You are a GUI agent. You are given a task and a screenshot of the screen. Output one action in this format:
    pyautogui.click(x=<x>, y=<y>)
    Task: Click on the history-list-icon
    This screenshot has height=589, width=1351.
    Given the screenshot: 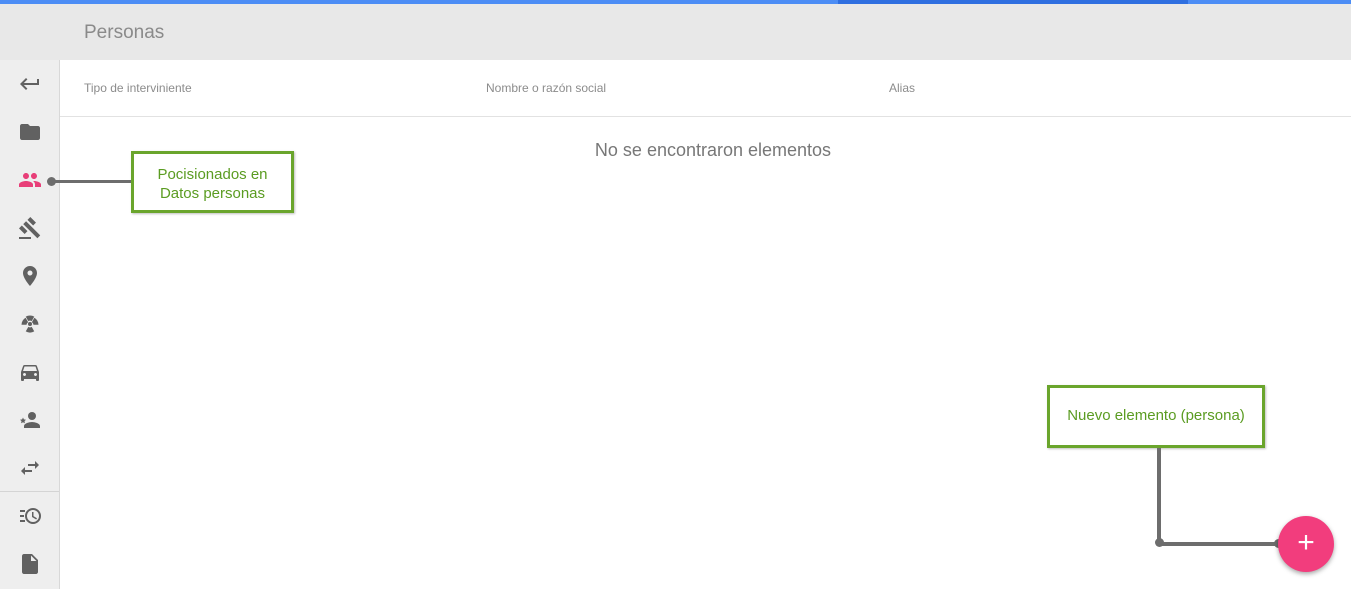 What is the action you would take?
    pyautogui.click(x=30, y=516)
    